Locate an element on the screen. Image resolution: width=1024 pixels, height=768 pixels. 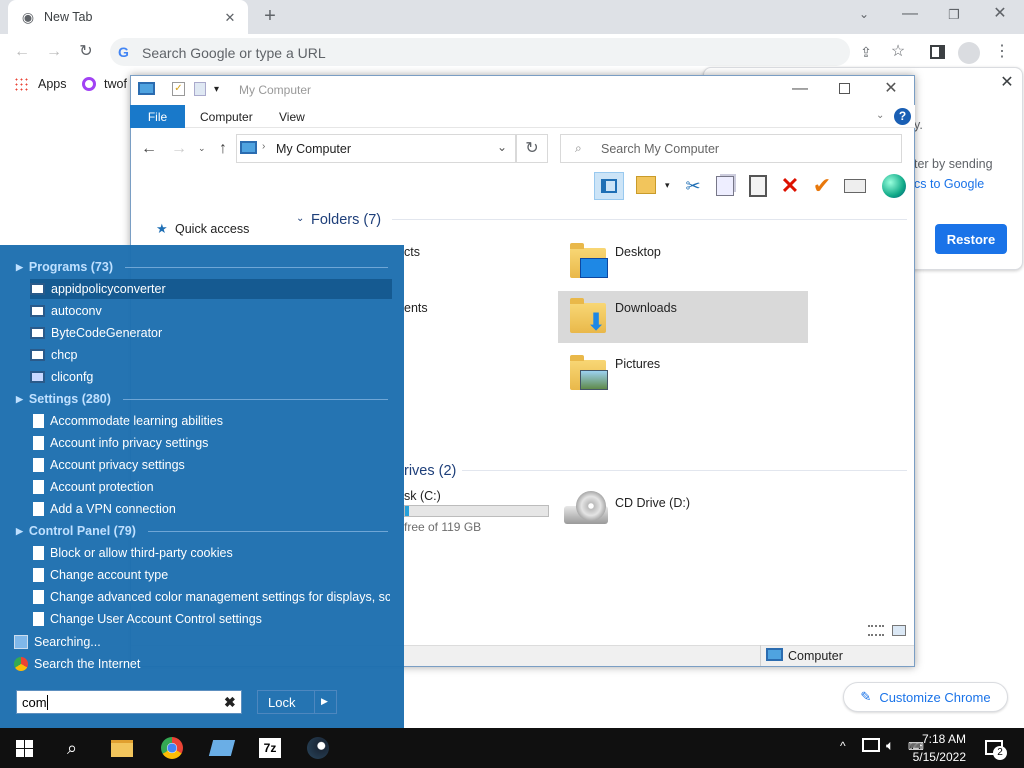
network-globe-icon is located at coordinates (894, 186).